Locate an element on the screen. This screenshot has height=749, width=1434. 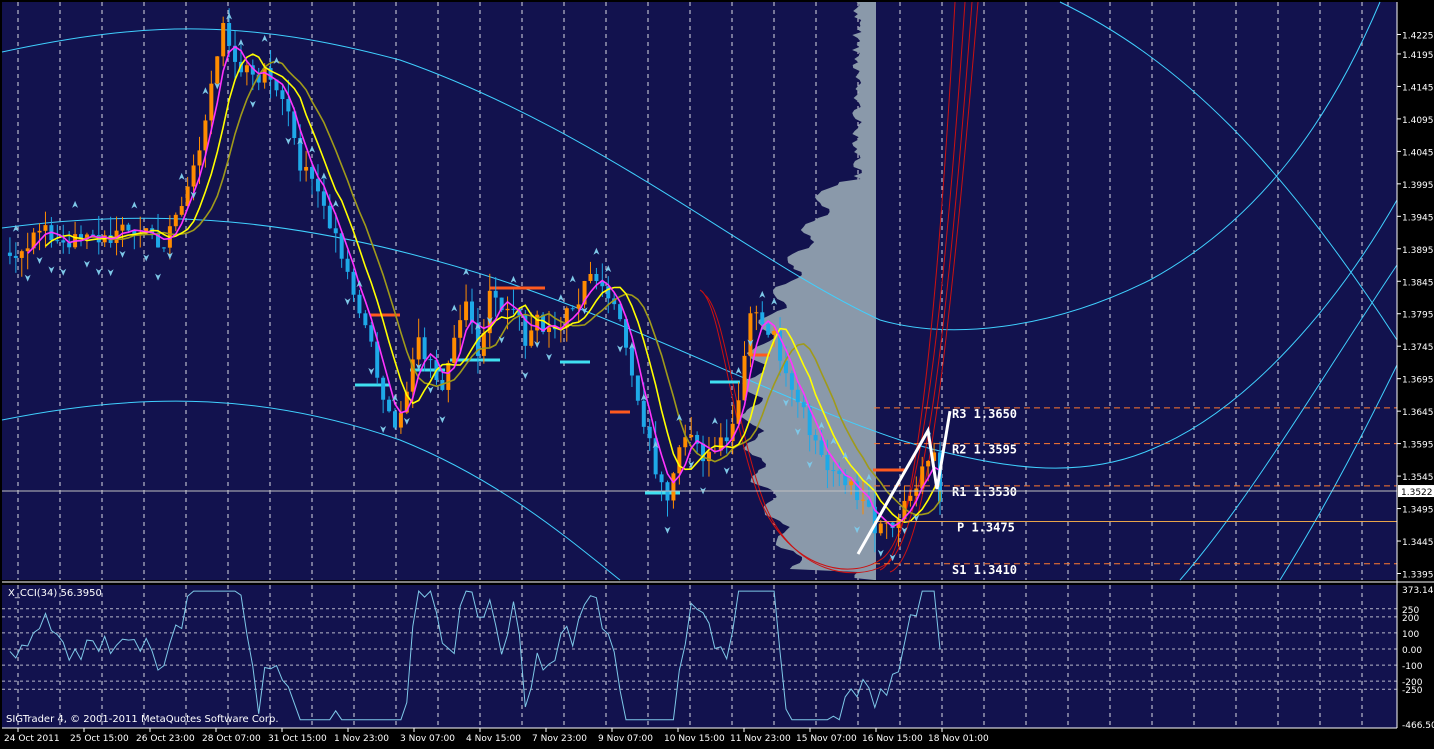
price-axis-label: 1.3545 is located at coordinates (1418, 478).